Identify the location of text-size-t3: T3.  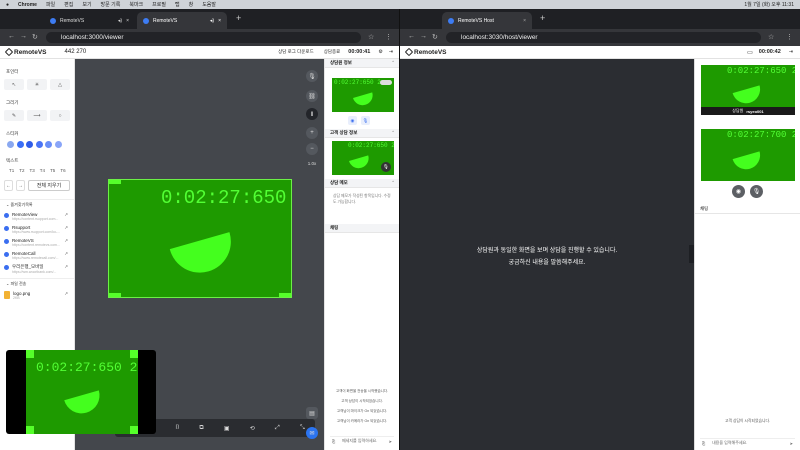
(32, 170).